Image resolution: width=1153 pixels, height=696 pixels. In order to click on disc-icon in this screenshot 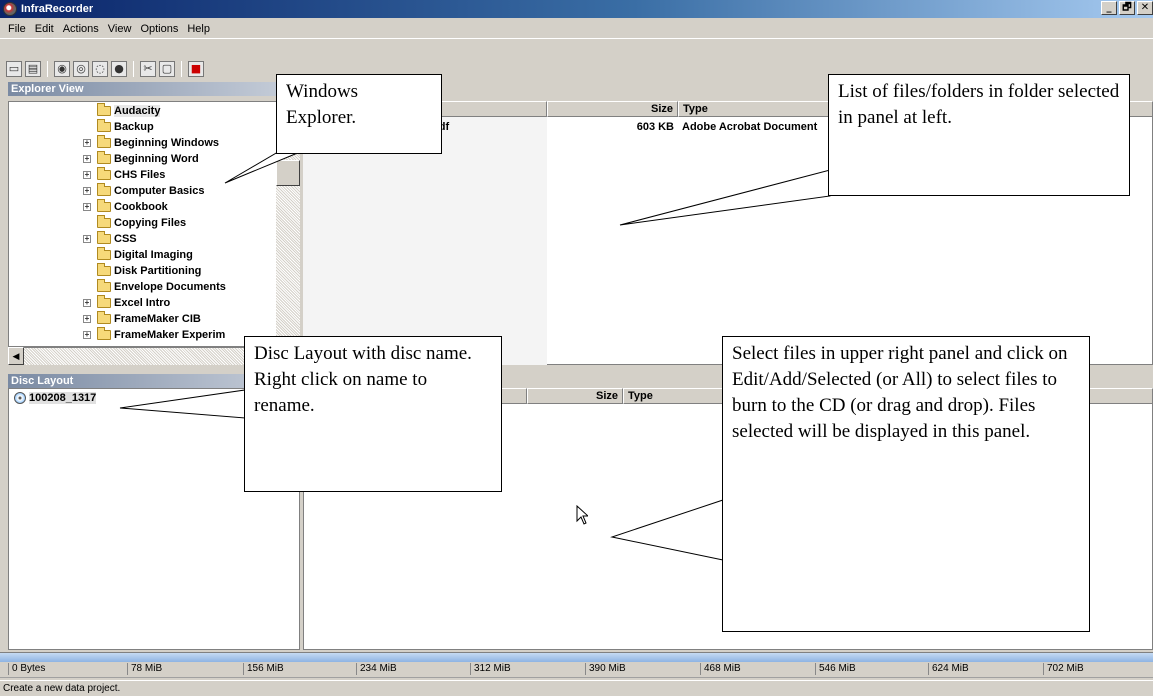, I will do `click(20, 398)`.